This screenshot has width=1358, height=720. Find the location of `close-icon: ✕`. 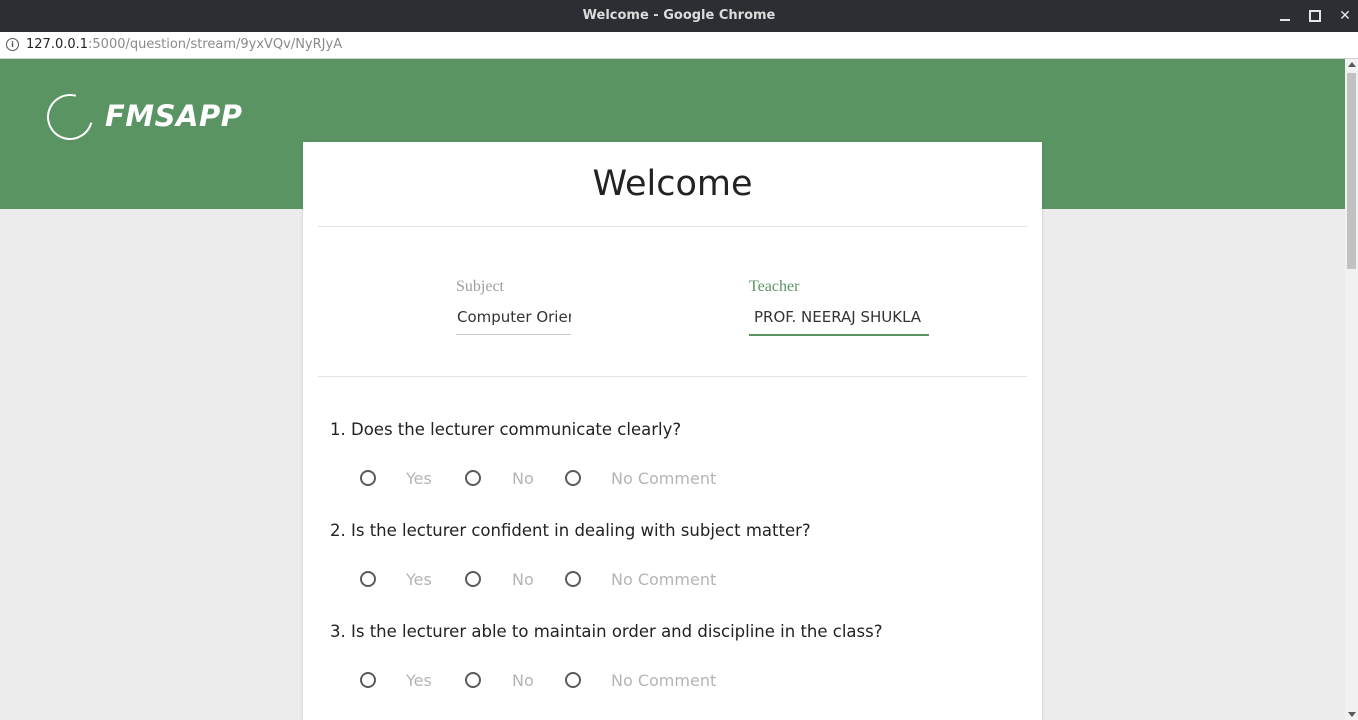

close-icon: ✕ is located at coordinates (1345, 16).